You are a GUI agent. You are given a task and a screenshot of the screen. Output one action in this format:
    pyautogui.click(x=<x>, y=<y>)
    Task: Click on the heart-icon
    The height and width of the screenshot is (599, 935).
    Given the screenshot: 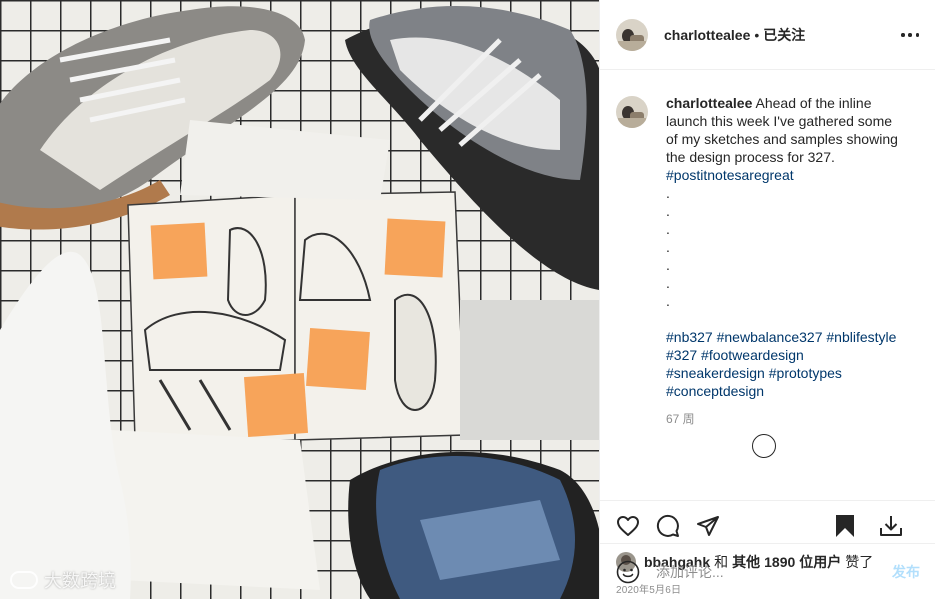 What is the action you would take?
    pyautogui.click(x=628, y=526)
    